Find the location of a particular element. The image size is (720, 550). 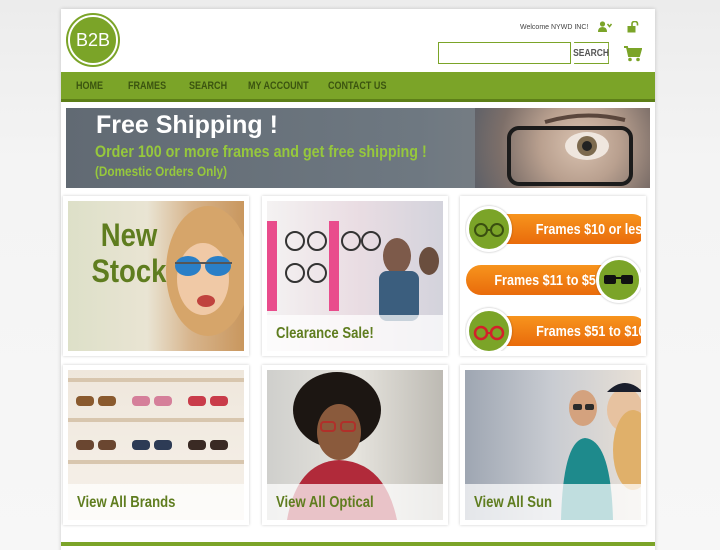

optical-caption-bar: View All Optical is located at coordinates (355, 502).